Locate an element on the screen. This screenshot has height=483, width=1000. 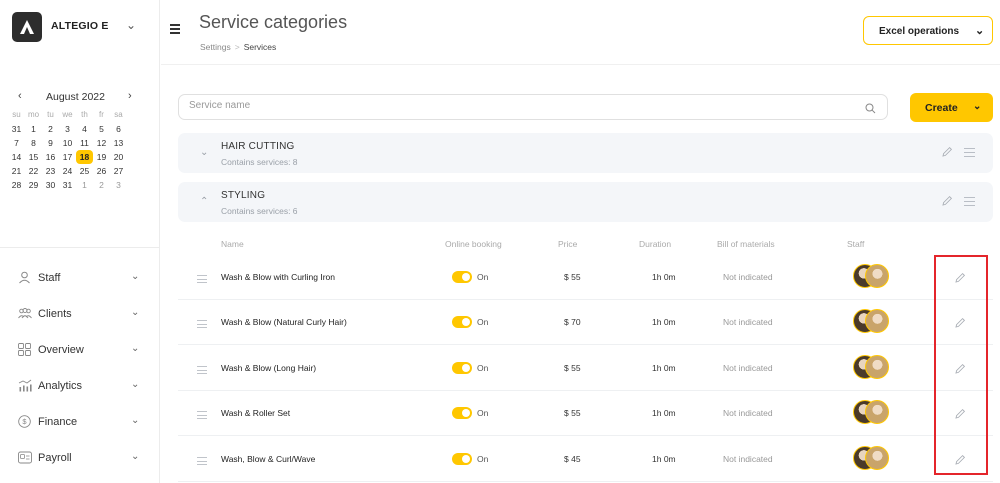
brand-switcher: ALTEGIO E ⌄ is located at coordinates (82, 30).